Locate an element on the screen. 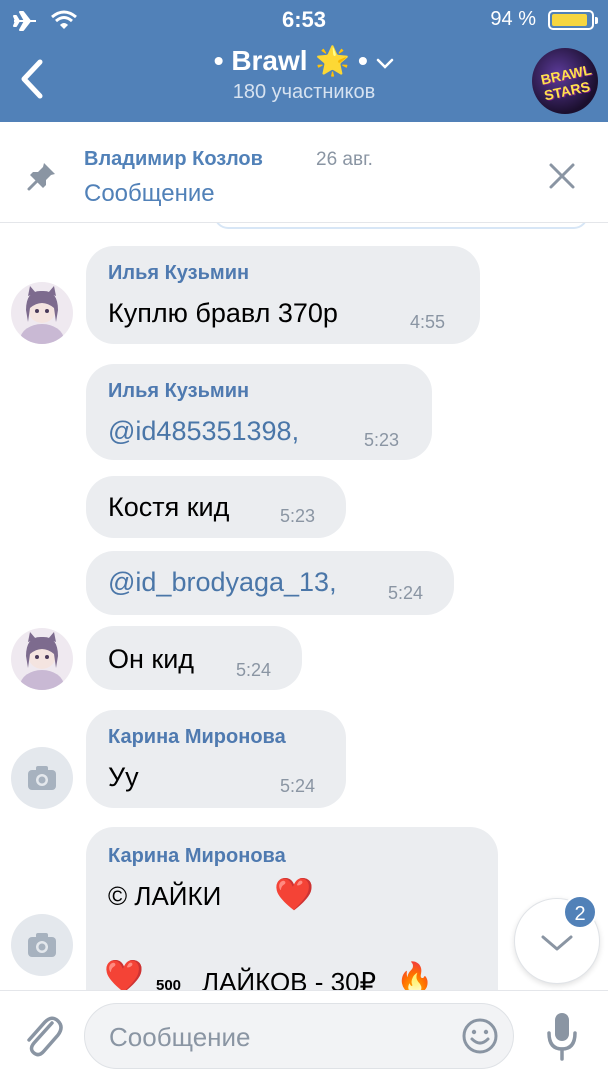 Image resolution: width=608 pixels, height=1081 pixels. battery-fill is located at coordinates (570, 20).